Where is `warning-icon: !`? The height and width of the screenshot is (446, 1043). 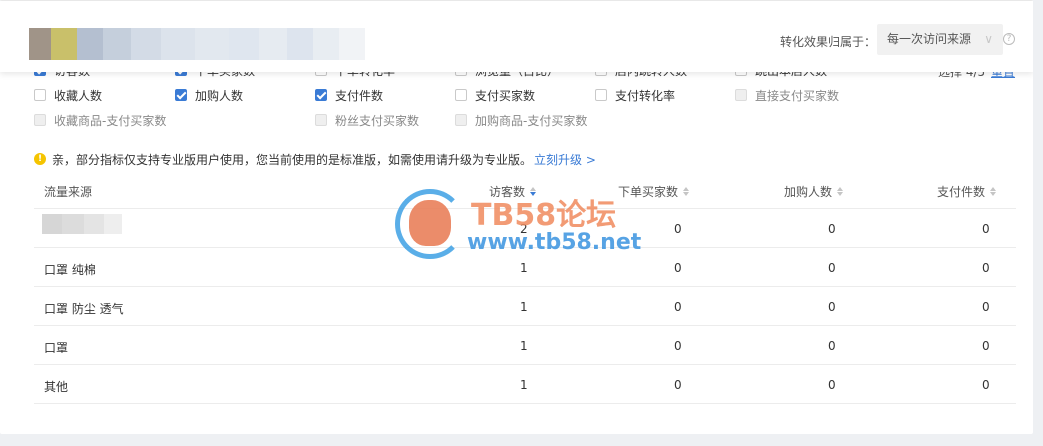
warning-icon: ! is located at coordinates (40, 159).